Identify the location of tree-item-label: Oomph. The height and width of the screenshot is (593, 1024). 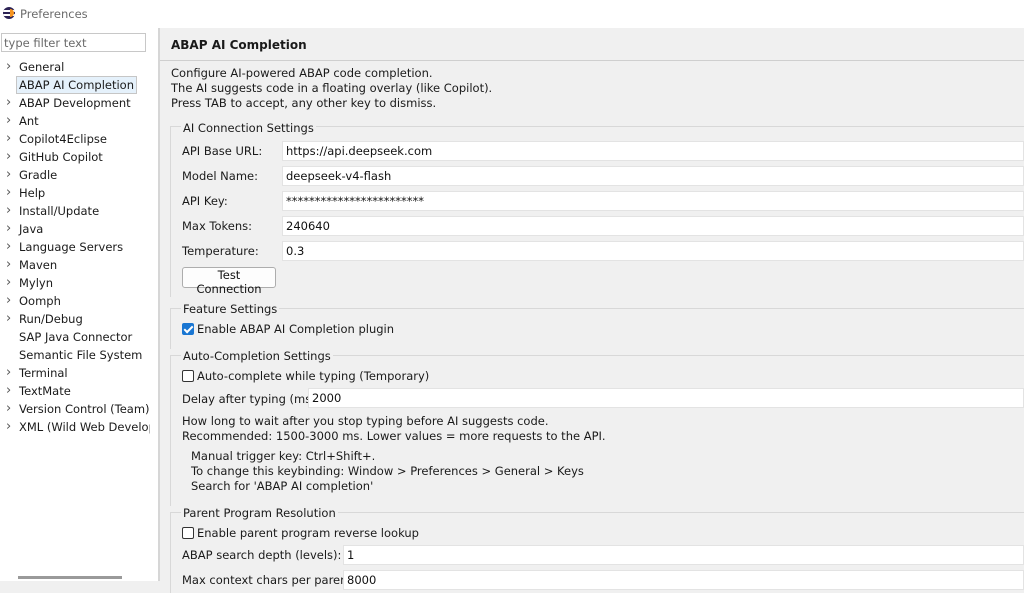
(40, 301).